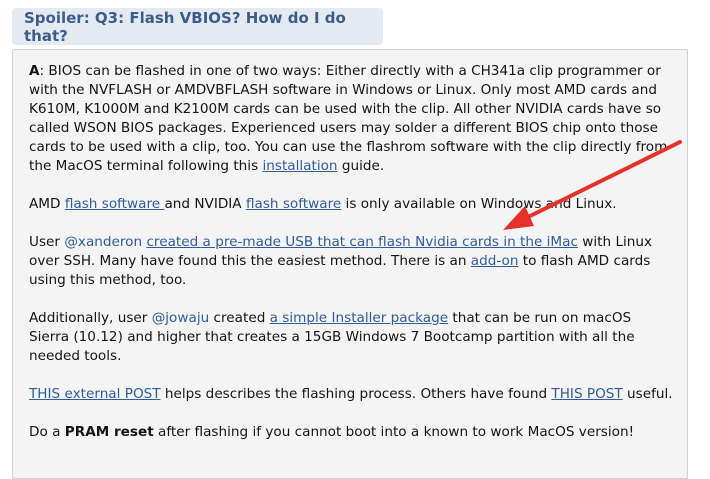  I want to click on text: Do a, so click(47, 432).